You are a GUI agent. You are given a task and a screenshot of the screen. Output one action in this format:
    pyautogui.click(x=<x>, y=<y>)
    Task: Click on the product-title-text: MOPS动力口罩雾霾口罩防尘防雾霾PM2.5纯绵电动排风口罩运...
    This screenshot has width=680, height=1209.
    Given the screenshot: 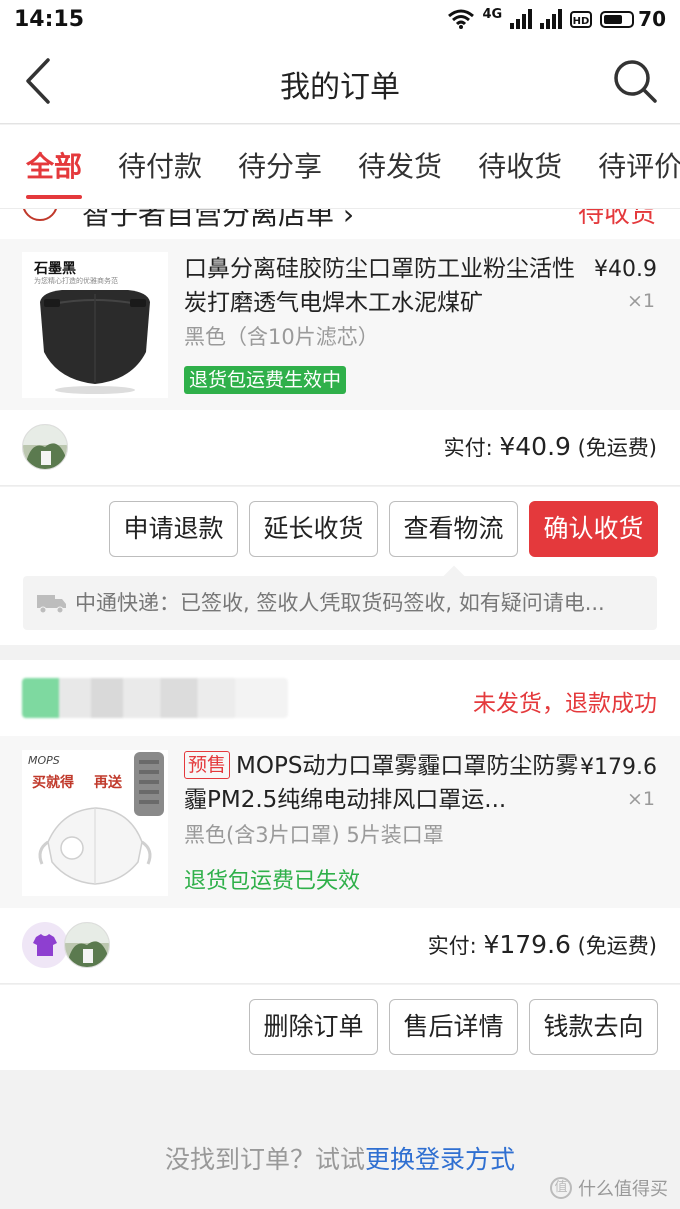 What is the action you would take?
    pyautogui.click(x=381, y=783)
    